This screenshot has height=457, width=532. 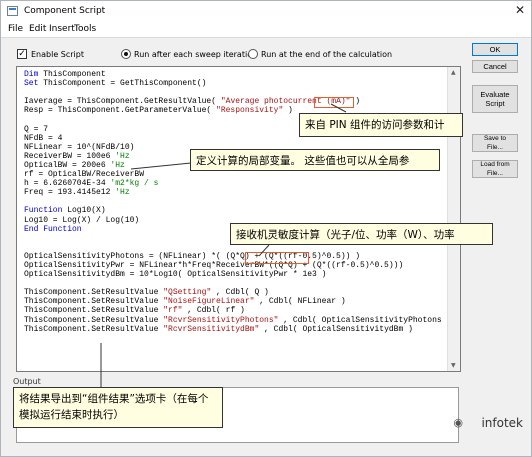 I want to click on callout-sensitivity: 接收机灵敏度计算（光子/位、功率（W）、功率, so click(x=361, y=234).